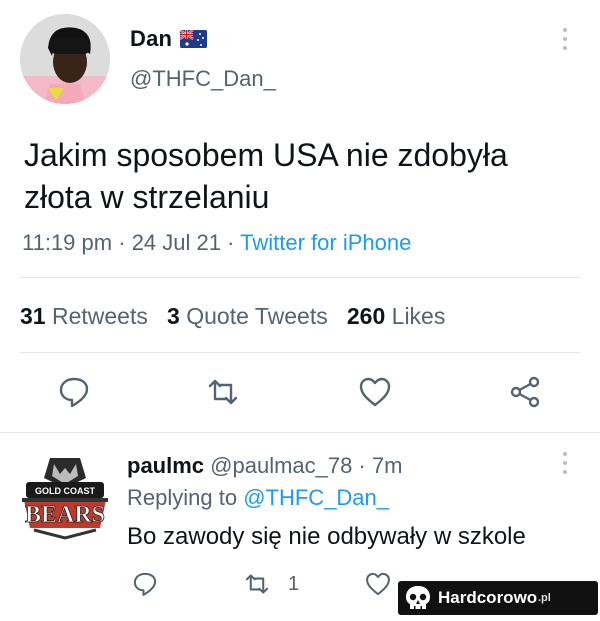 This screenshot has width=600, height=621. I want to click on author-avatar, so click(65, 59).